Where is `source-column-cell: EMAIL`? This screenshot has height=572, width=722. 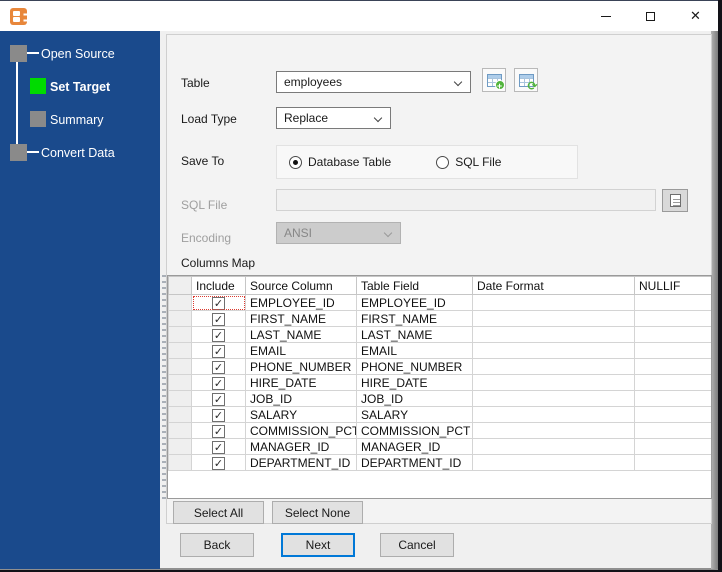
source-column-cell: EMAIL is located at coordinates (301, 350).